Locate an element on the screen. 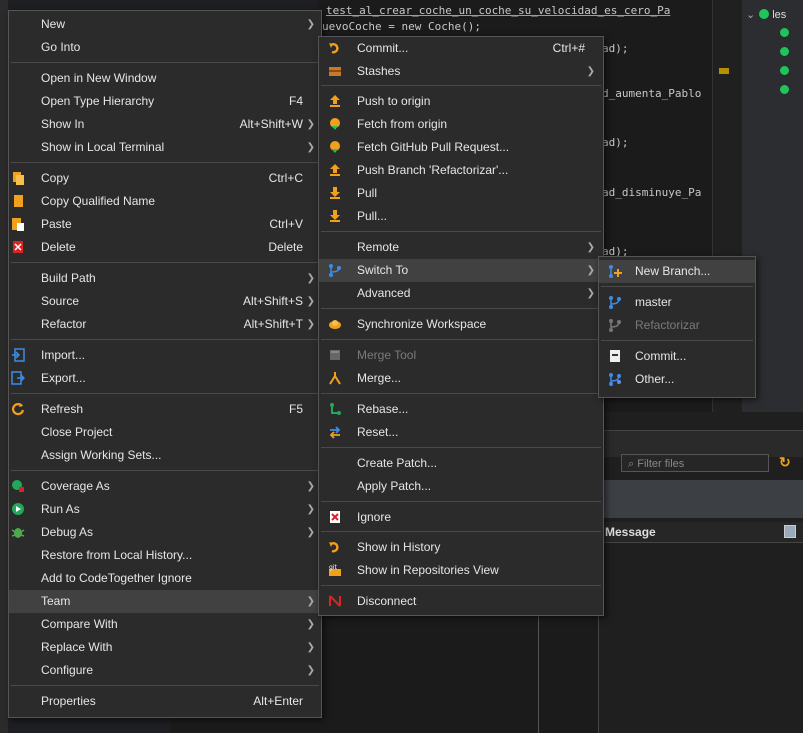  repositories-icon: git is located at coordinates (335, 570).